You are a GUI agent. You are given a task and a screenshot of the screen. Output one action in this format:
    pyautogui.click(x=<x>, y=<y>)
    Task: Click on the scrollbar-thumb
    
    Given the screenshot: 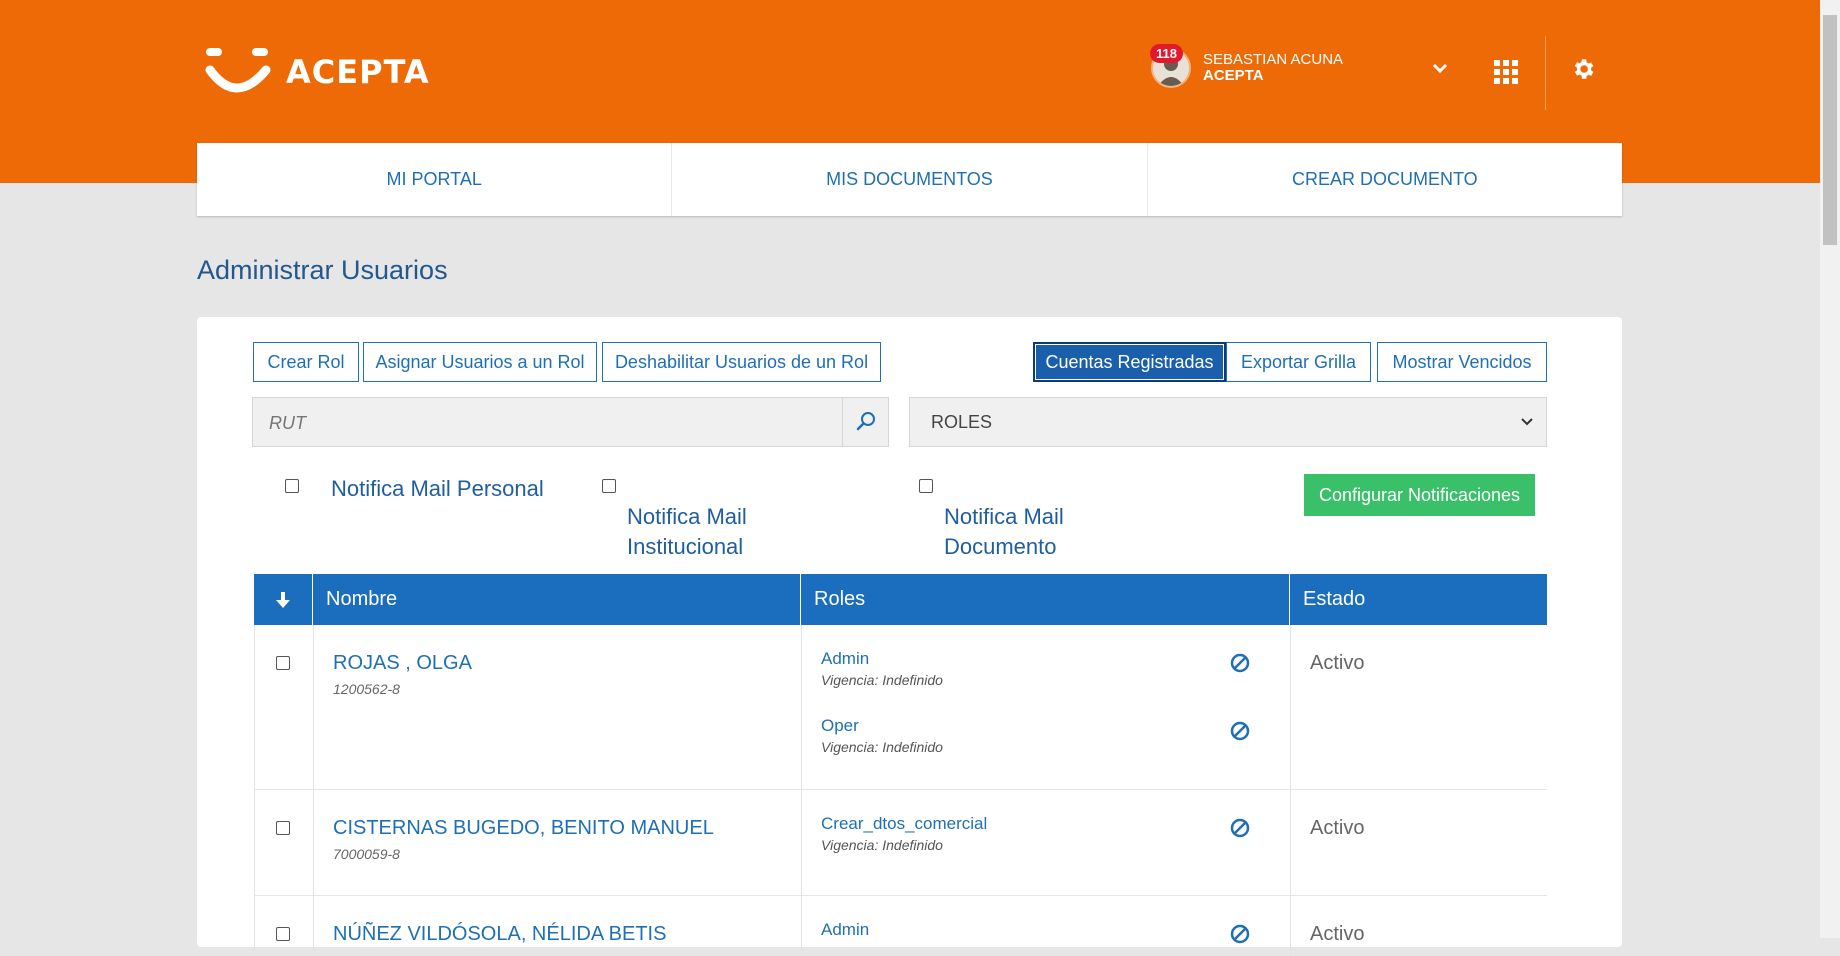 What is the action you would take?
    pyautogui.click(x=1830, y=130)
    